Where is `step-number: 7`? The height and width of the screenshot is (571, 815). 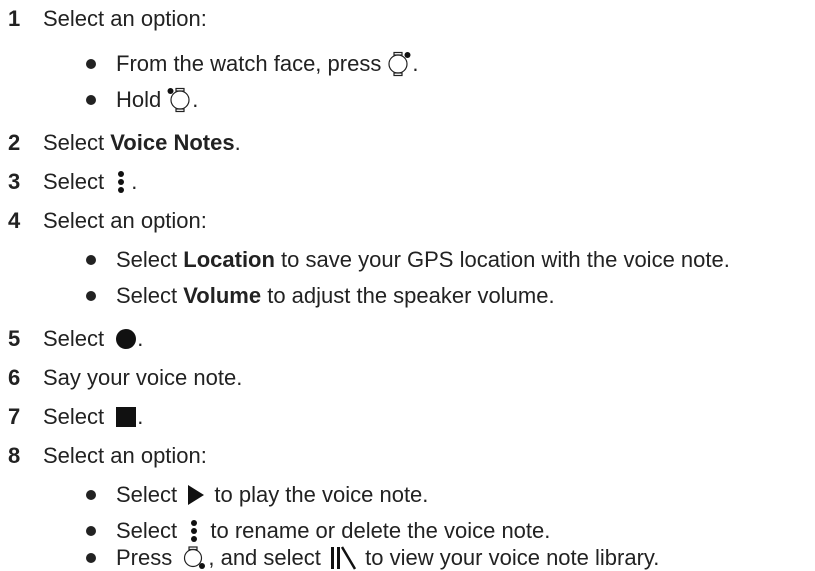 step-number: 7 is located at coordinates (14, 416).